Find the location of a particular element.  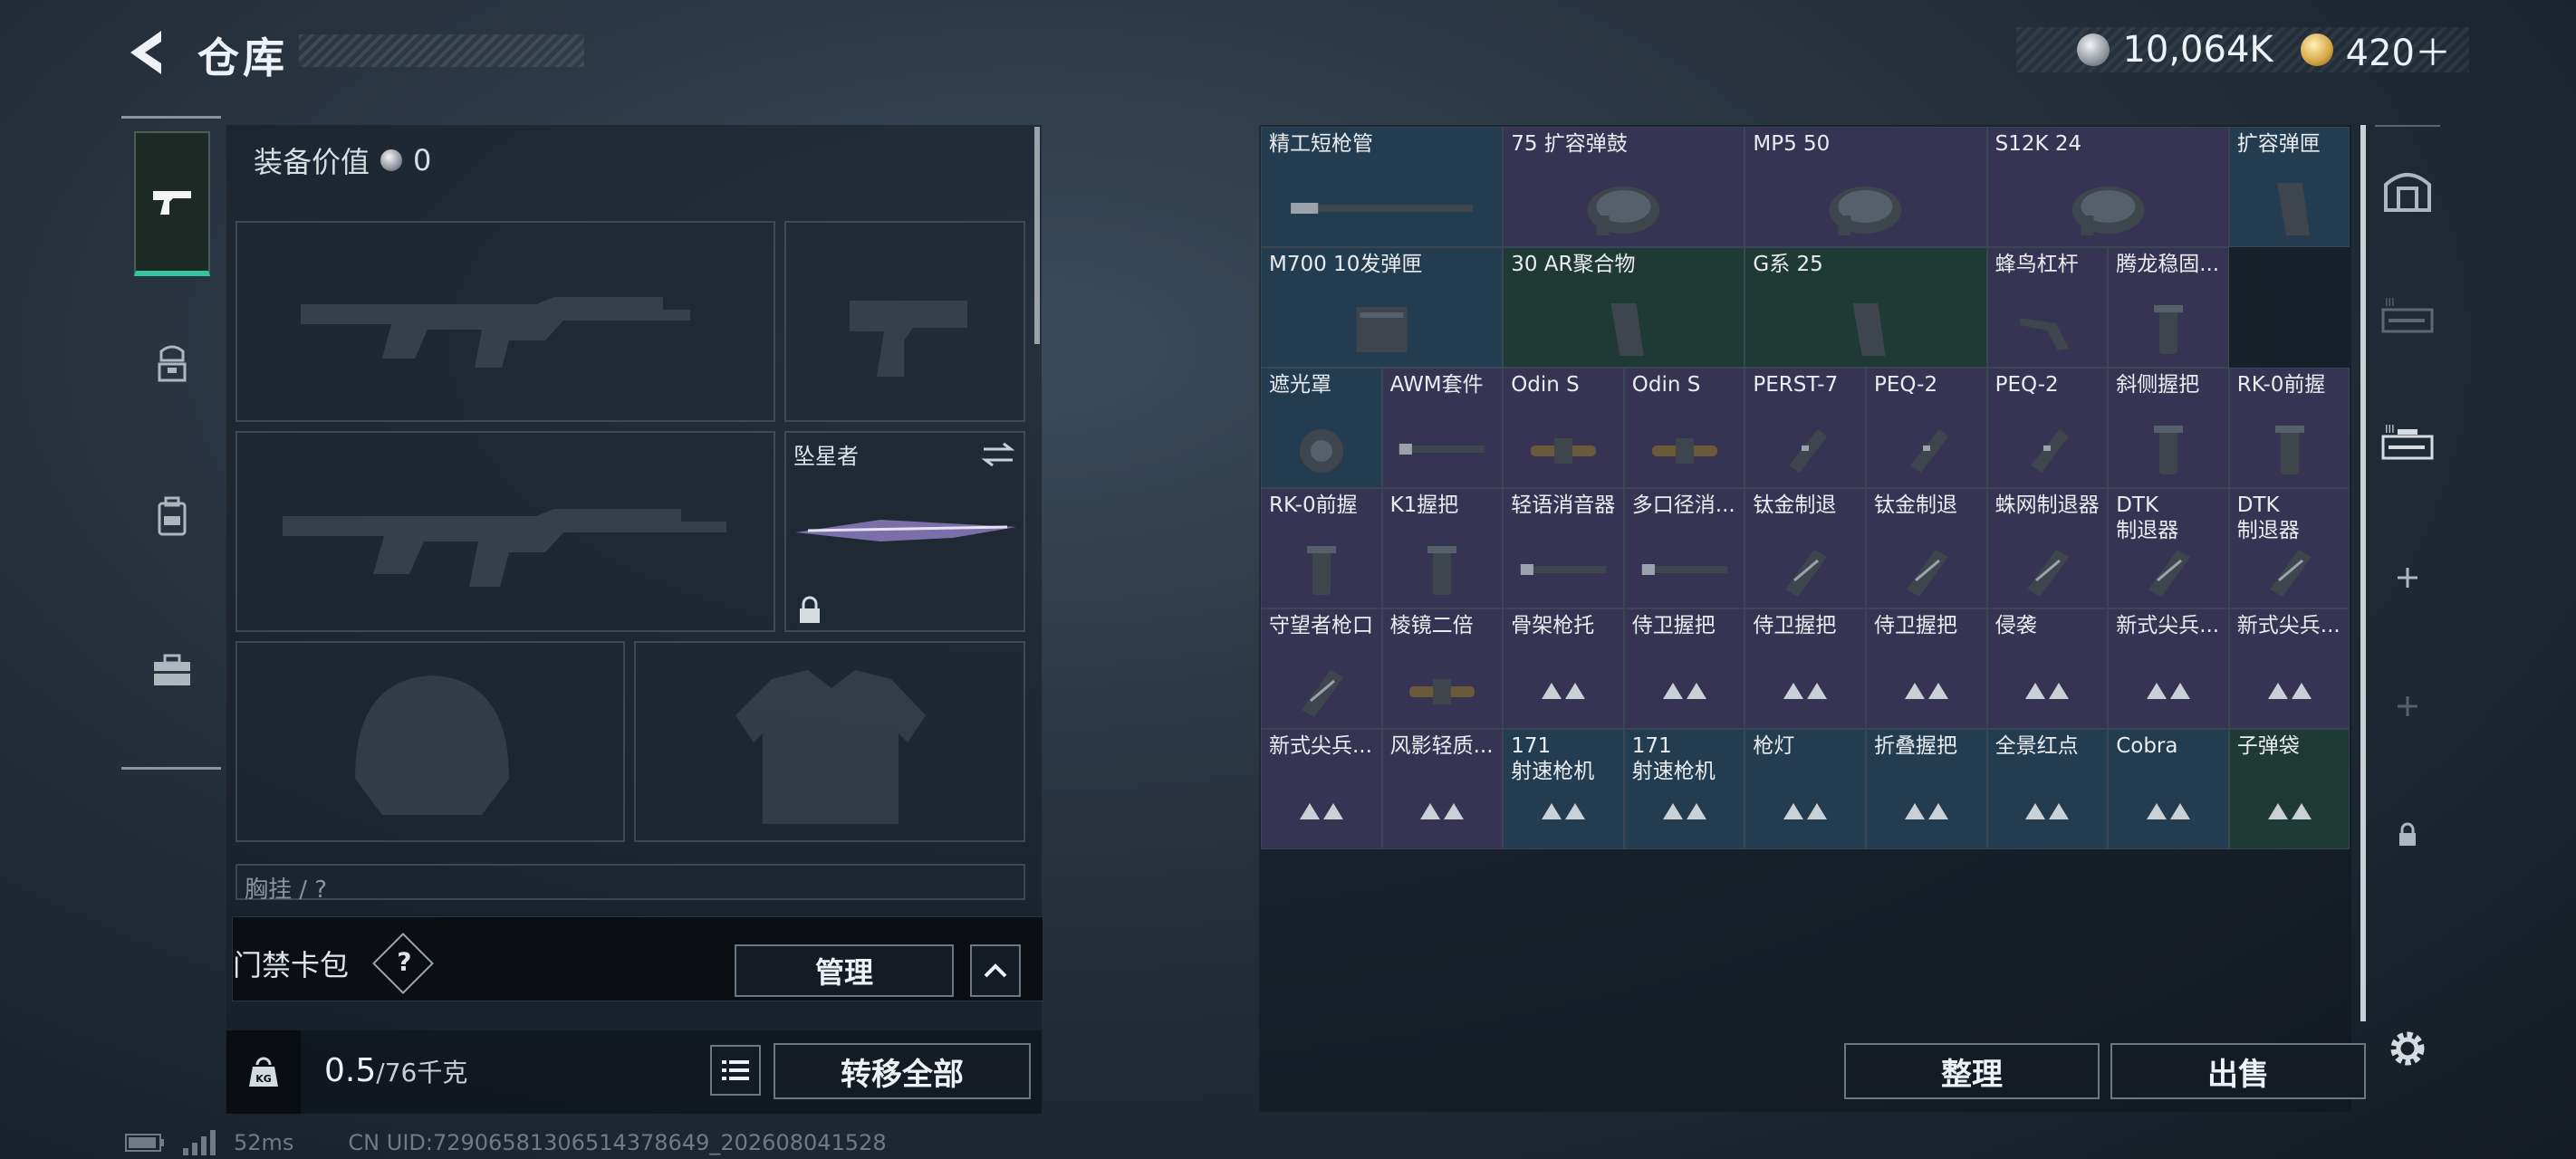

stash-item-name: PEQ-2 is located at coordinates (1906, 385).